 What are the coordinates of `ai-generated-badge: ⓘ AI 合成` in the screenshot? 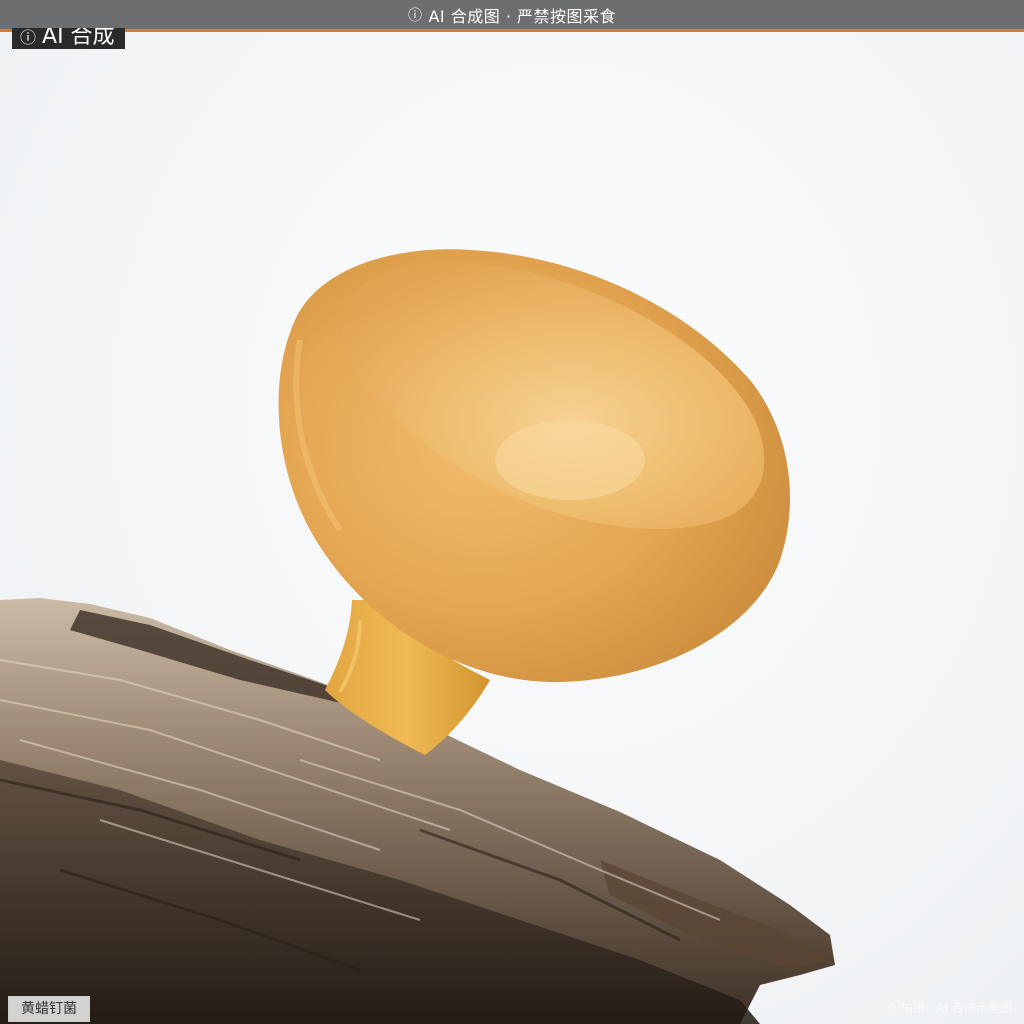 It's located at (68, 38).